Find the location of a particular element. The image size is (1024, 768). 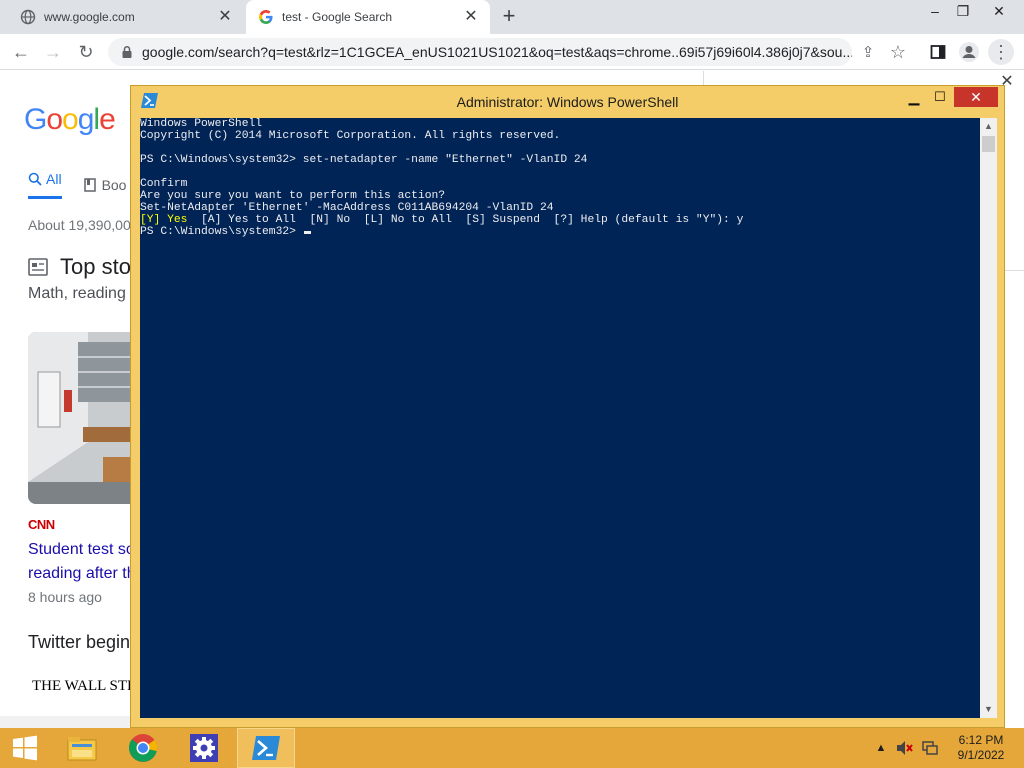

window-close-button: ✕ is located at coordinates (999, 12).